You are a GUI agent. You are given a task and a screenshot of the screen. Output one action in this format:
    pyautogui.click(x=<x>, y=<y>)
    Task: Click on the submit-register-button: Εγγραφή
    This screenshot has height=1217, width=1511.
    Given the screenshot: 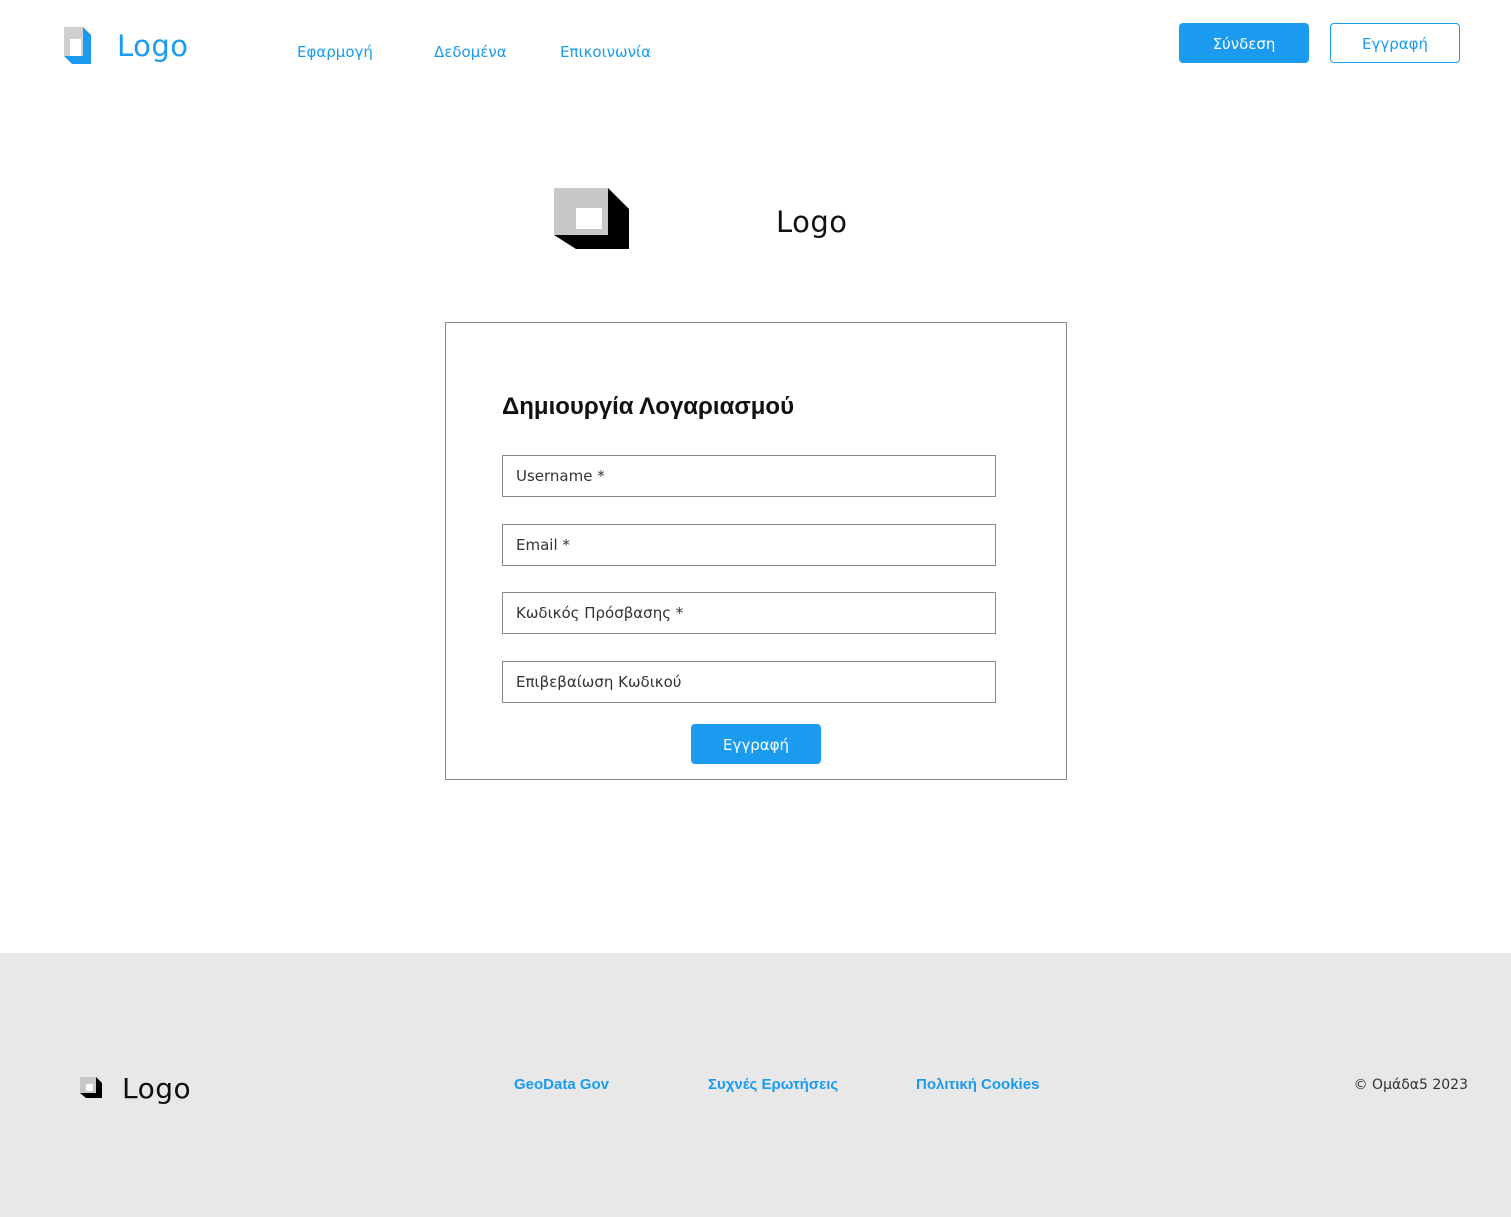 What is the action you would take?
    pyautogui.click(x=756, y=744)
    